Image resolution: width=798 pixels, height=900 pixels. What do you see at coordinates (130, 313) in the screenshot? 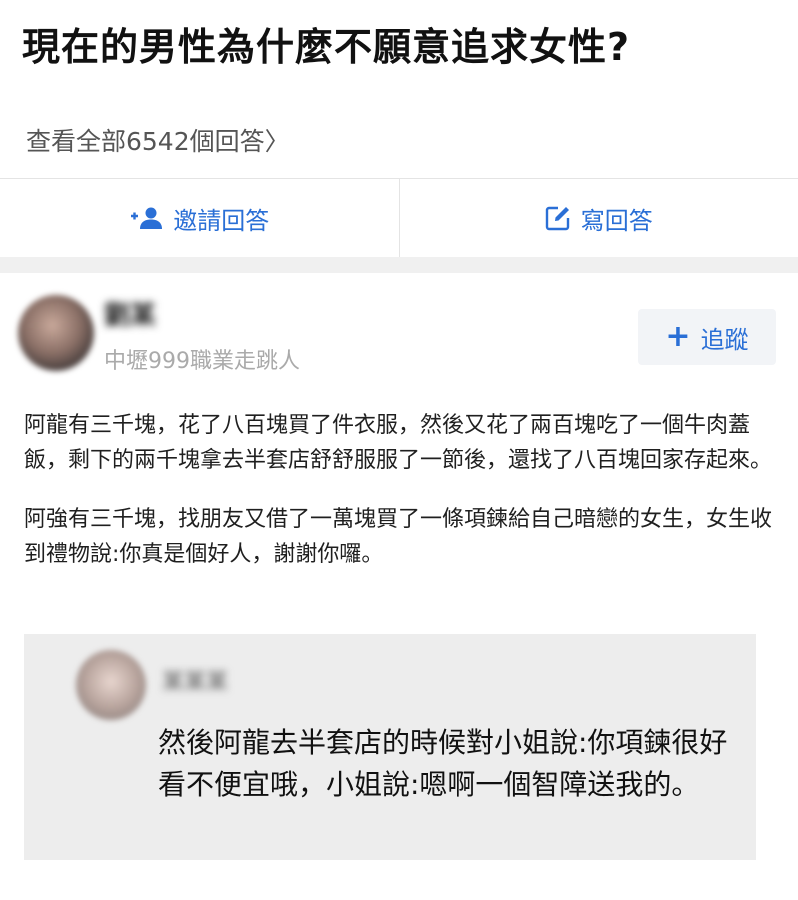
I see `author-name: 劉某` at bounding box center [130, 313].